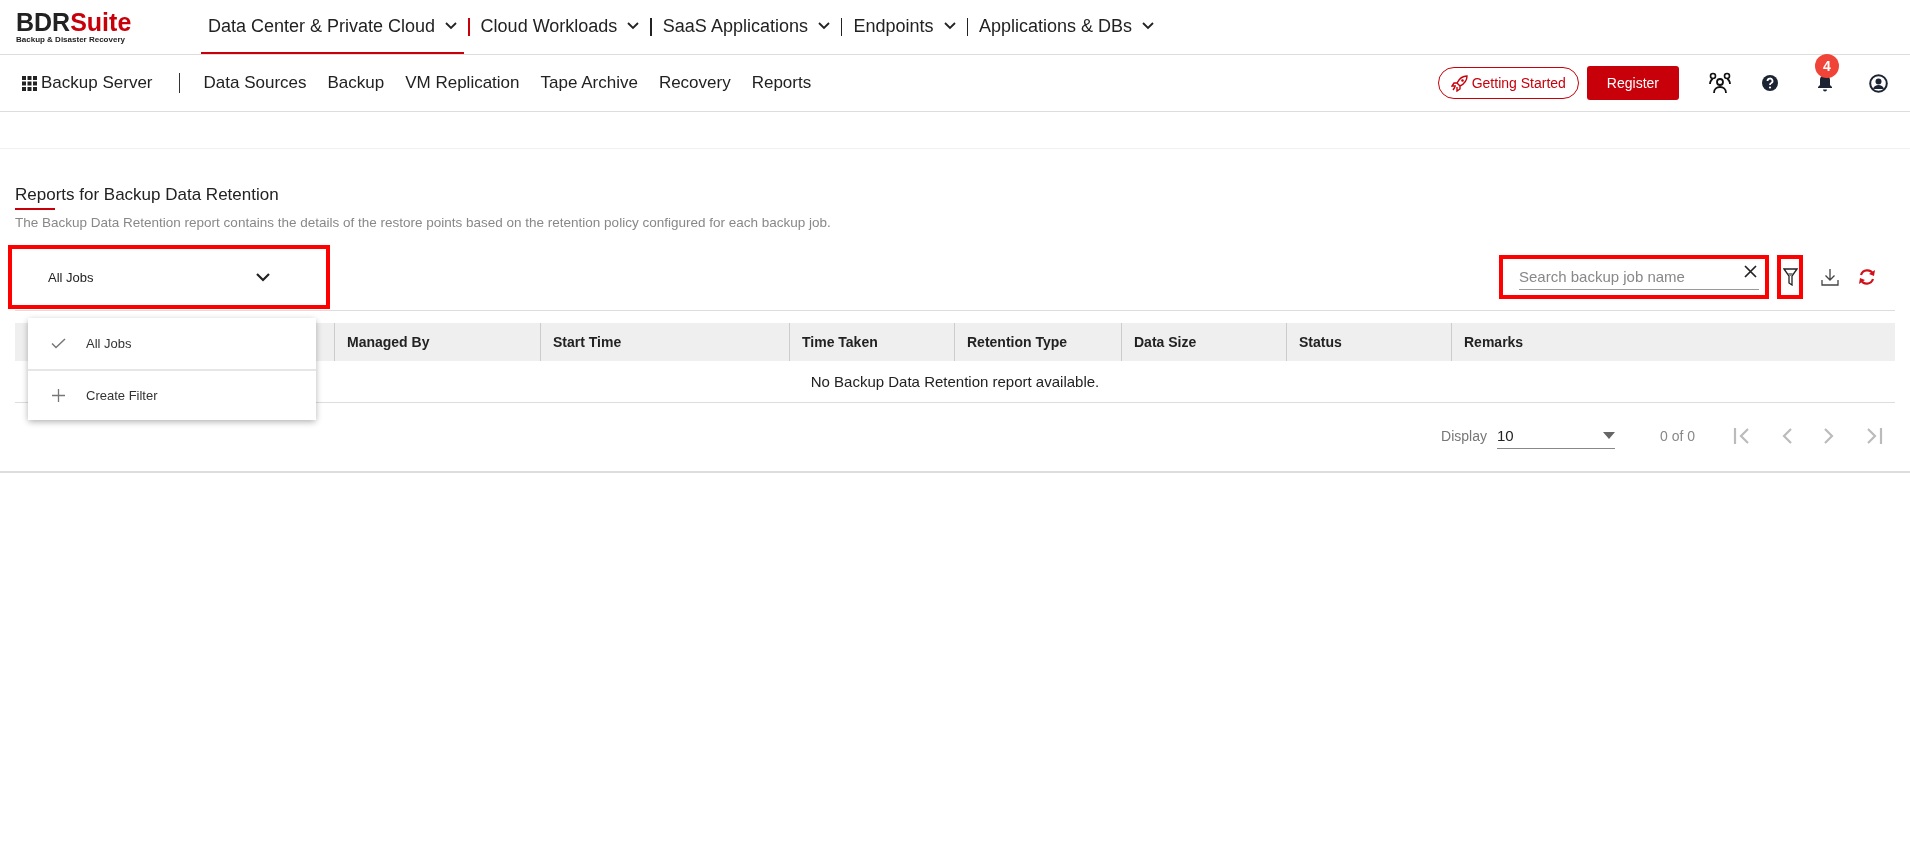 This screenshot has height=850, width=1910. I want to click on search-field: Search backup job name, so click(1634, 277).